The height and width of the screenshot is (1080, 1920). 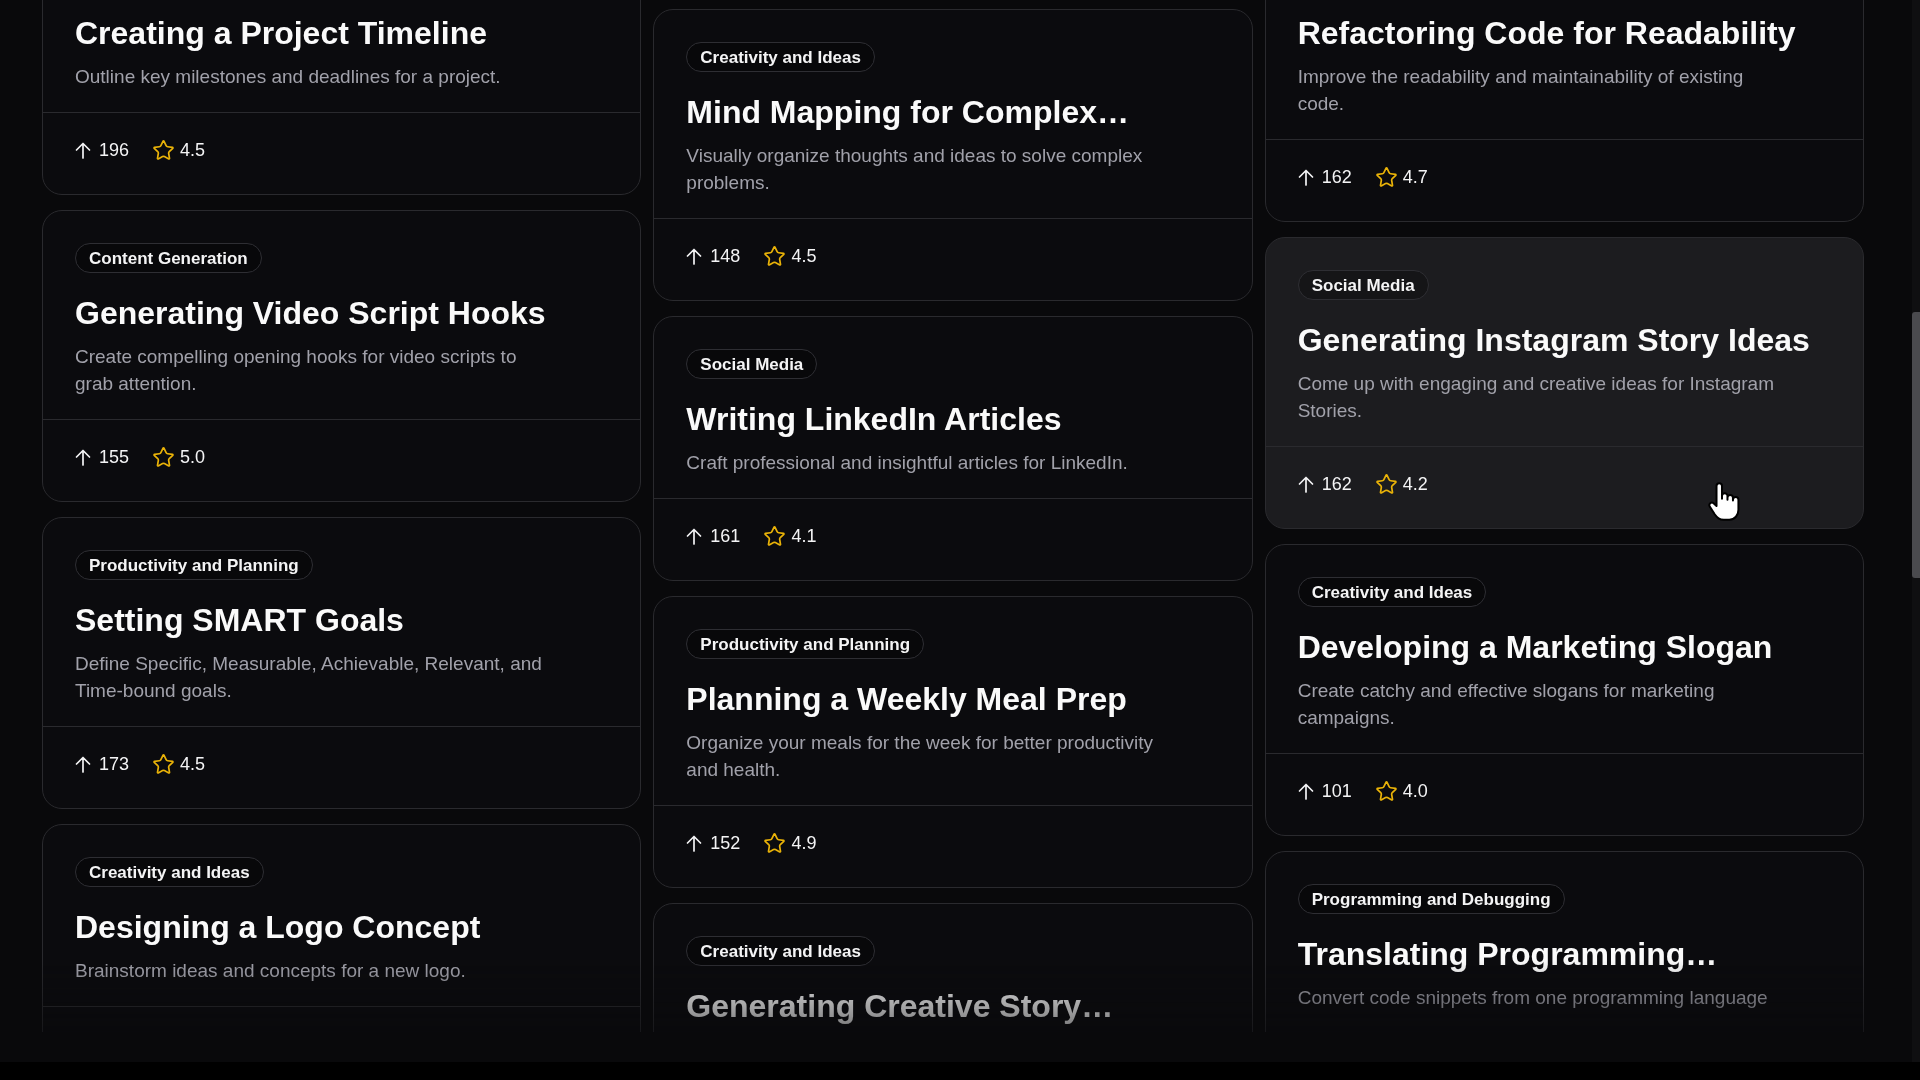 What do you see at coordinates (296, 370) in the screenshot?
I see `card-description: Create compelling opening hooks for video scripts to grab attention.` at bounding box center [296, 370].